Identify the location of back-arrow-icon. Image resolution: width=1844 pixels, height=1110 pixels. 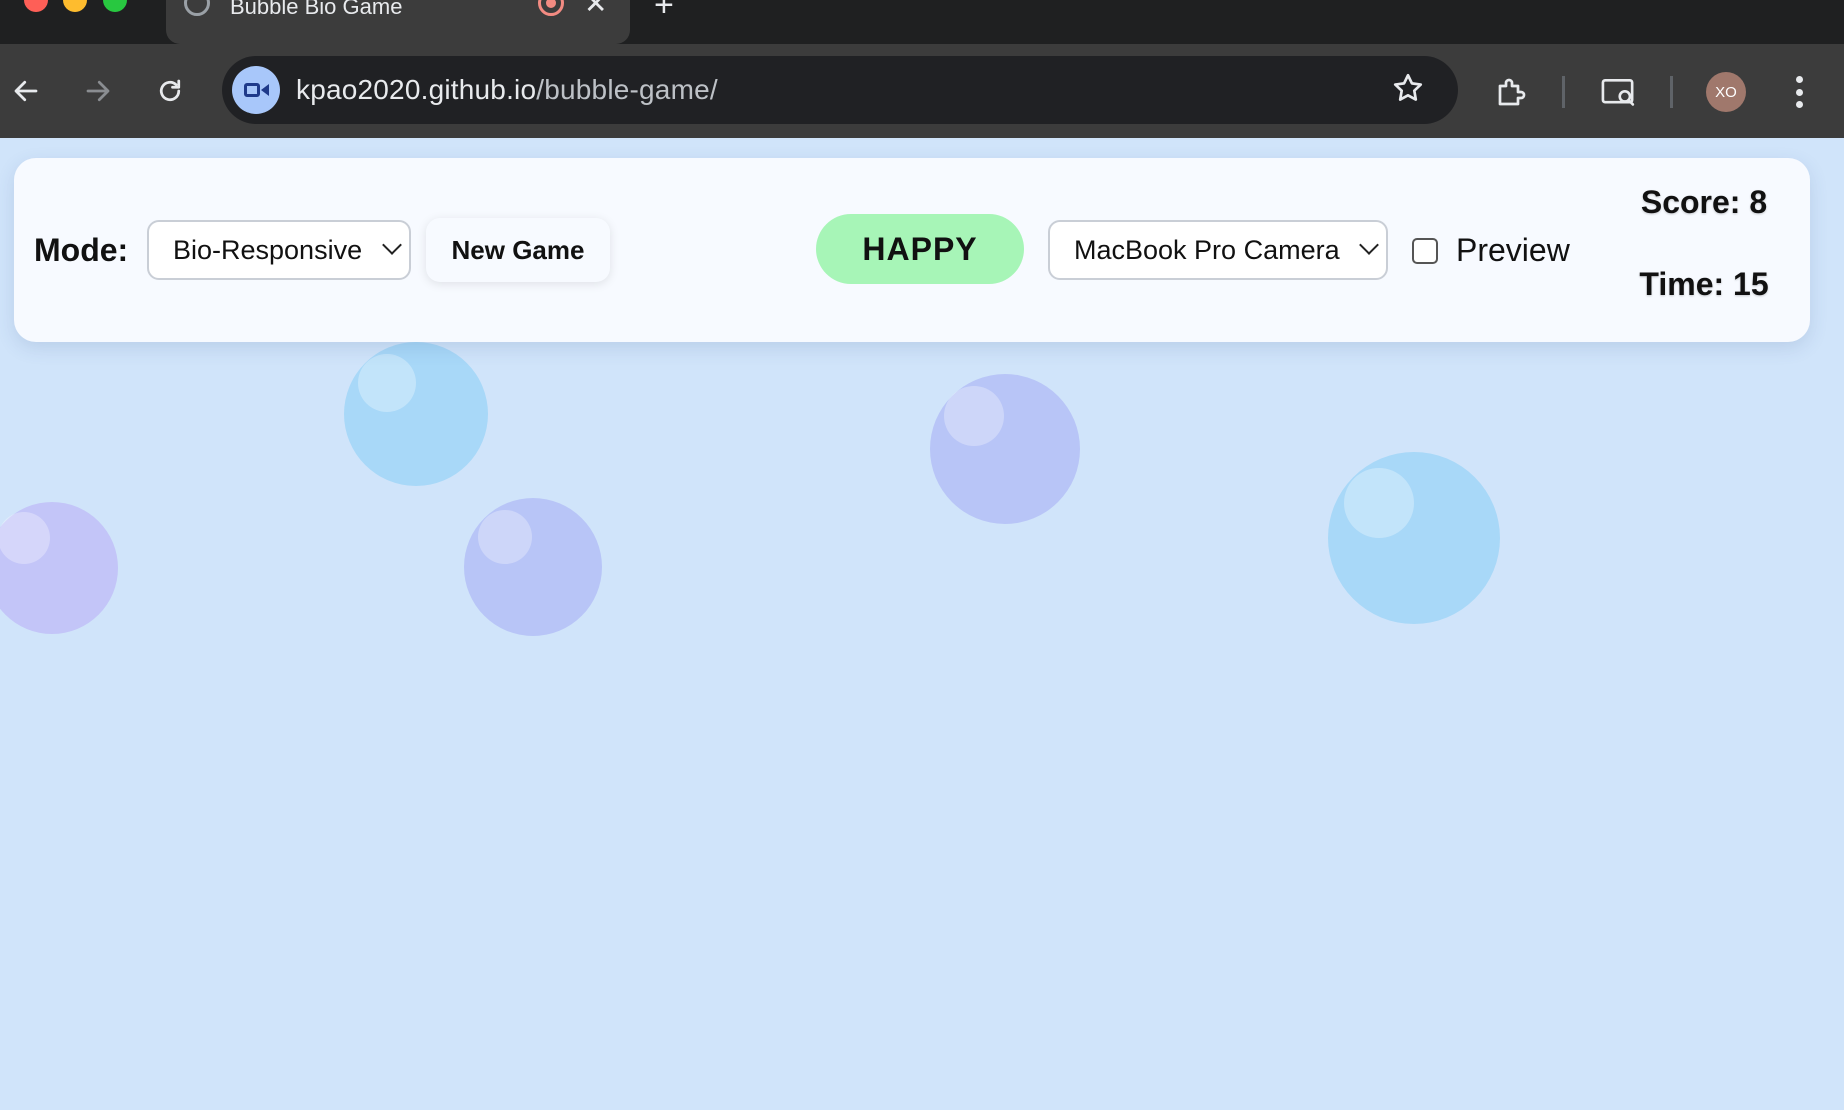
(26, 91).